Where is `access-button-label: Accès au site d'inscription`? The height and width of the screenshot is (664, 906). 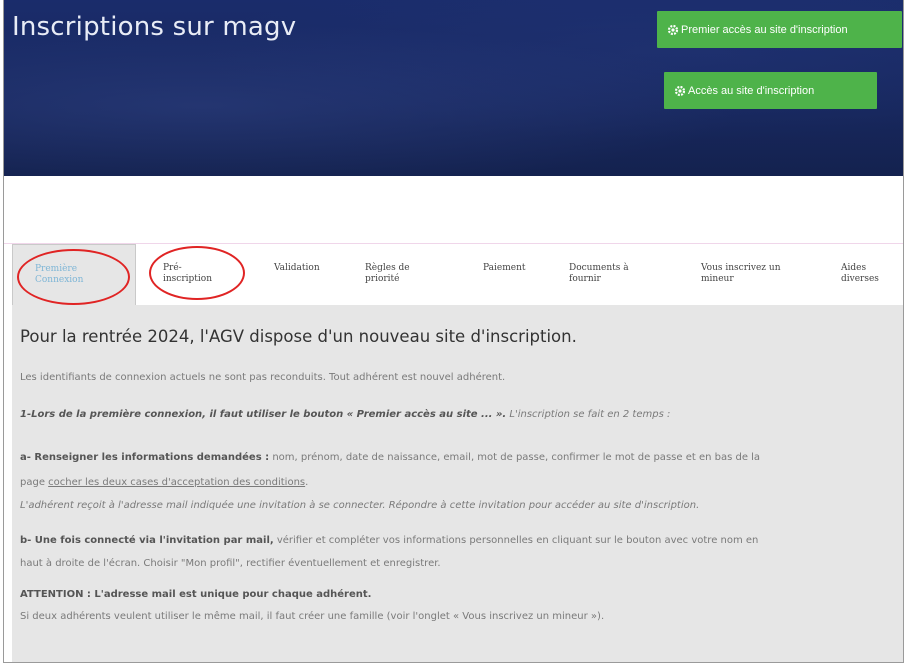
access-button-label: Accès au site d'inscription is located at coordinates (751, 90).